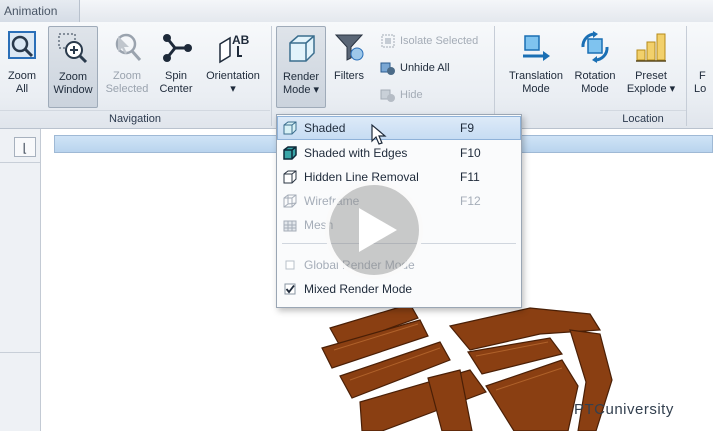  Describe the element at coordinates (536, 67) in the screenshot. I see `translation-mode-button: Translation Mode` at that location.